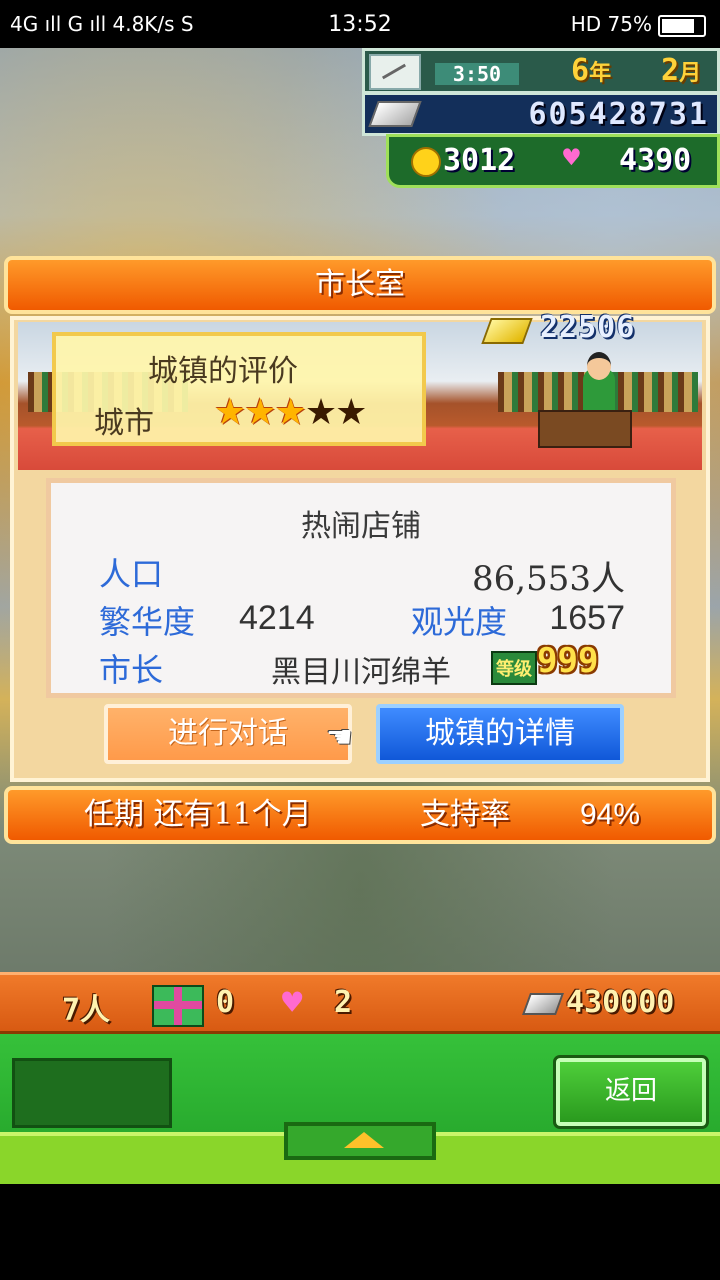  I want to click on year-value: 6, so click(580, 70).